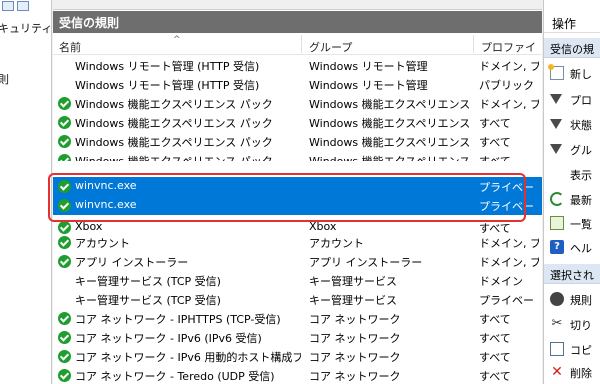 The width and height of the screenshot is (600, 384). Describe the element at coordinates (557, 323) in the screenshot. I see `cut-icon: ✂` at that location.